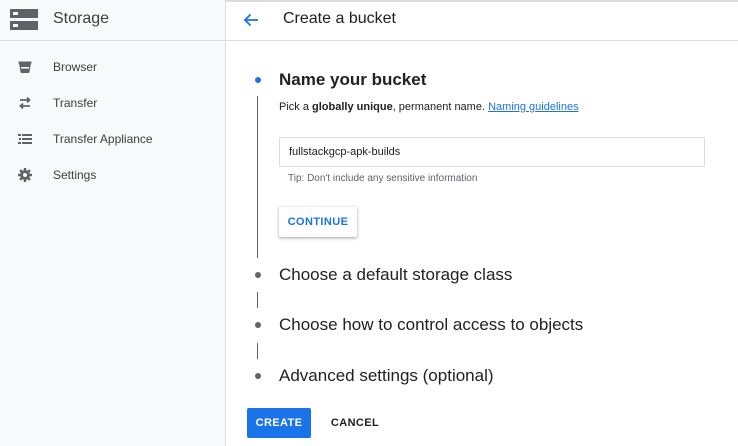 The width and height of the screenshot is (738, 446). What do you see at coordinates (25, 103) in the screenshot?
I see `transfer-arrows-icon` at bounding box center [25, 103].